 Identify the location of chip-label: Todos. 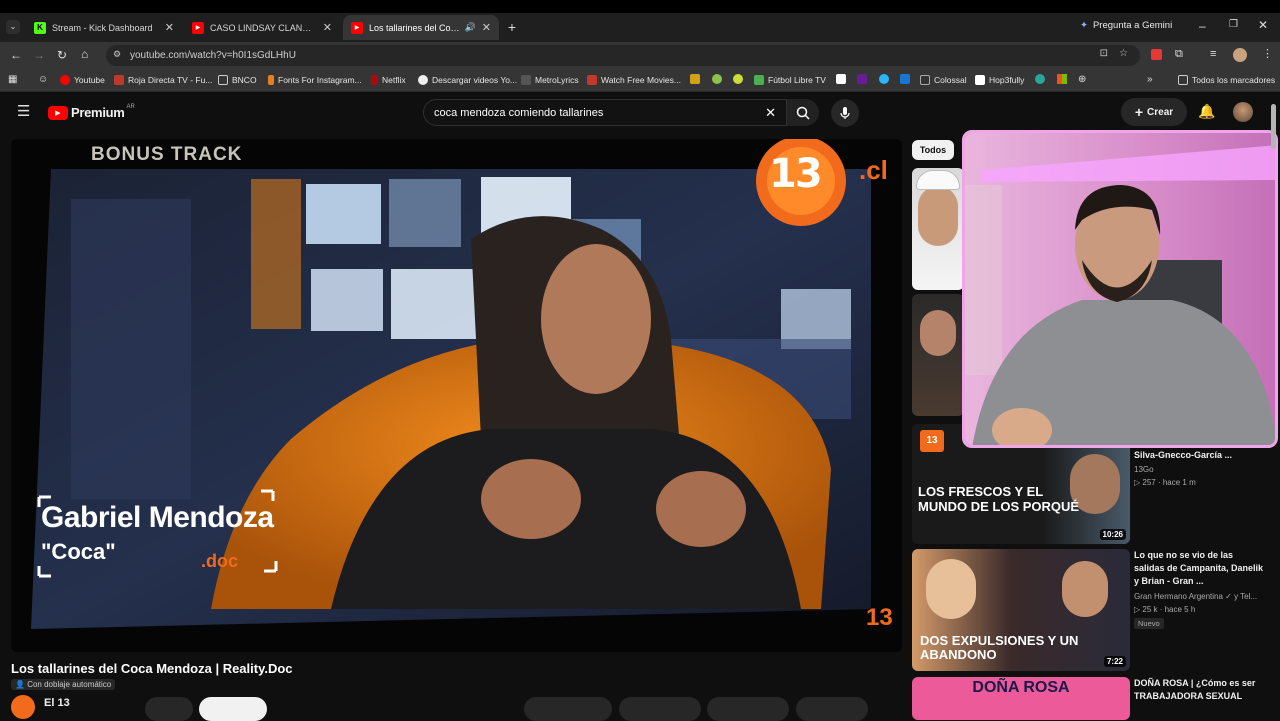
(933, 150).